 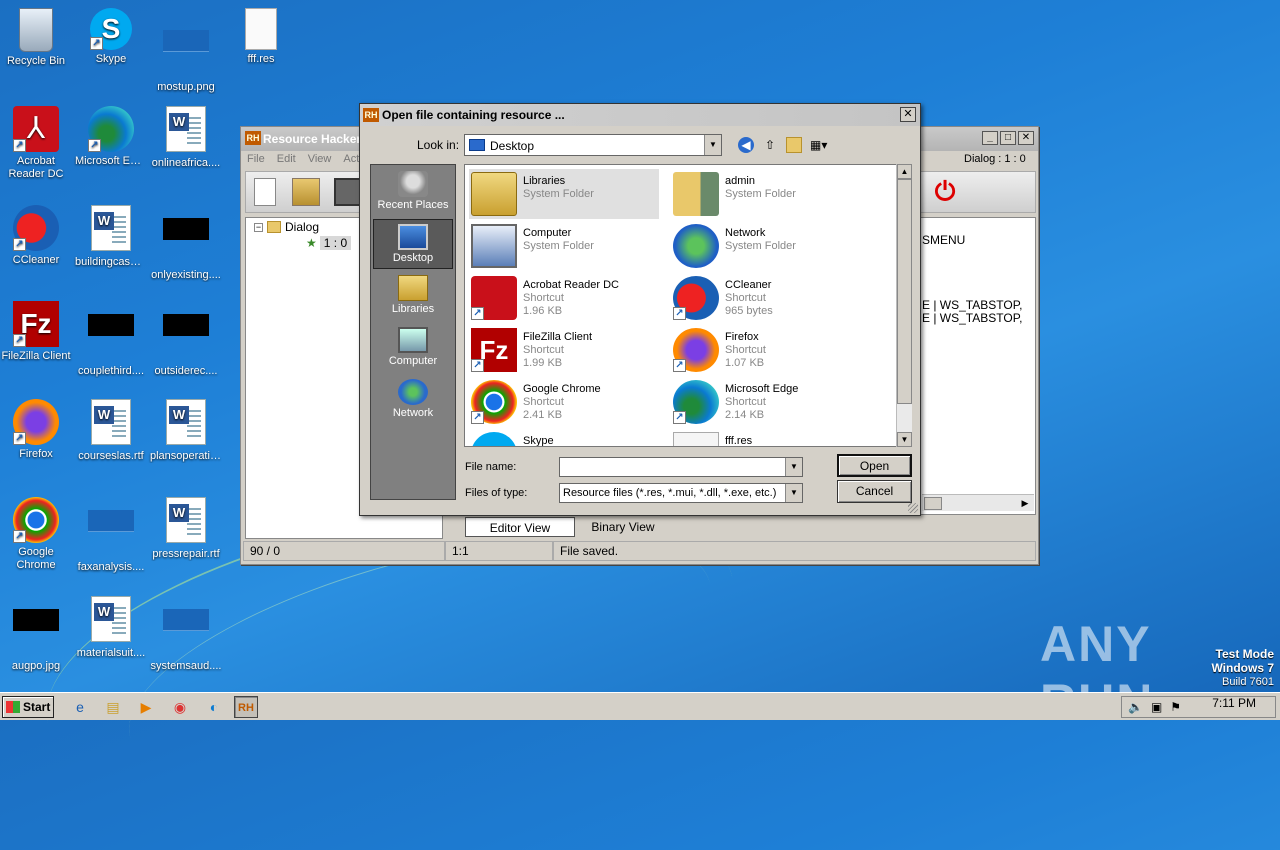 What do you see at coordinates (623, 527) in the screenshot?
I see `tab-binary-view: Binary View` at bounding box center [623, 527].